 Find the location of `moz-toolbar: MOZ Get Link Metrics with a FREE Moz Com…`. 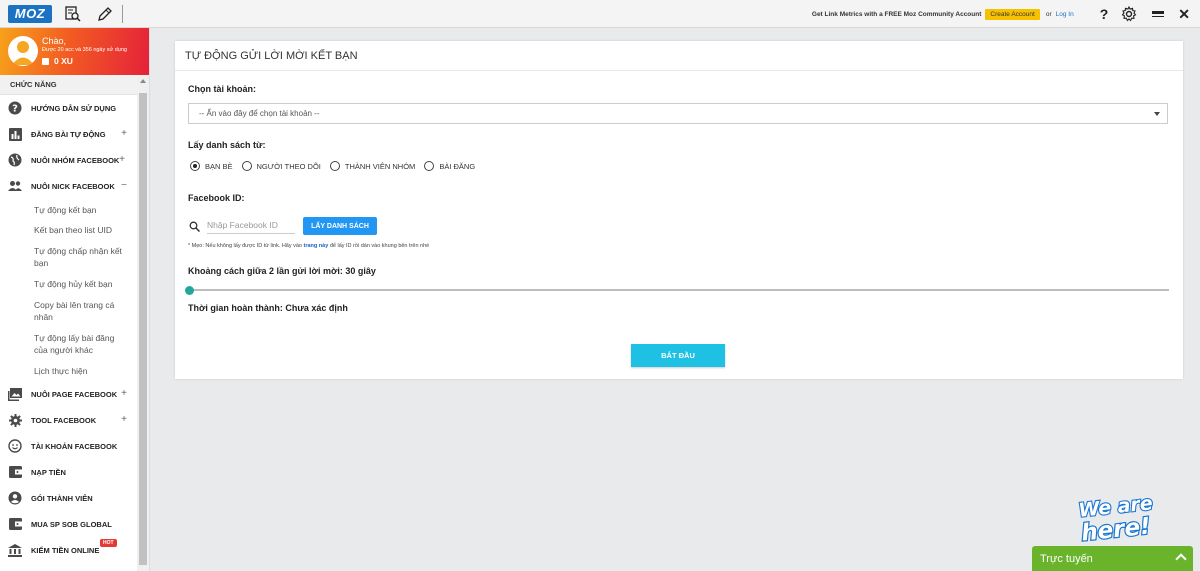

moz-toolbar: MOZ Get Link Metrics with a FREE Moz Com… is located at coordinates (600, 14).